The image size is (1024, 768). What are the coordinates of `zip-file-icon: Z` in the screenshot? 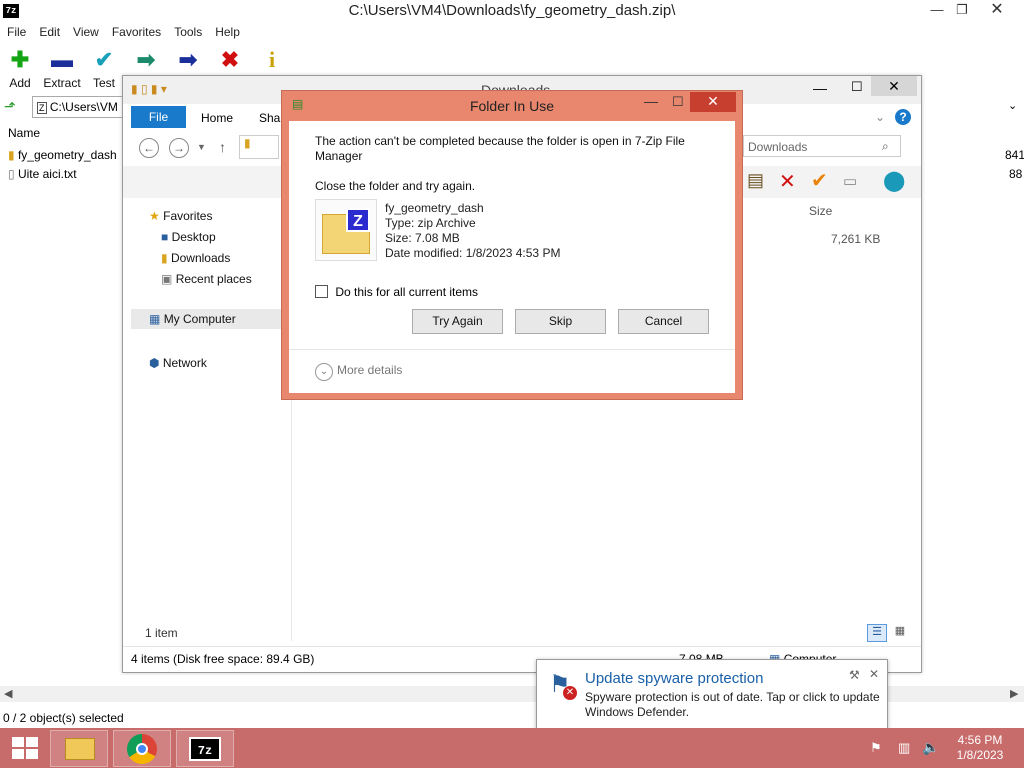 It's located at (42, 108).